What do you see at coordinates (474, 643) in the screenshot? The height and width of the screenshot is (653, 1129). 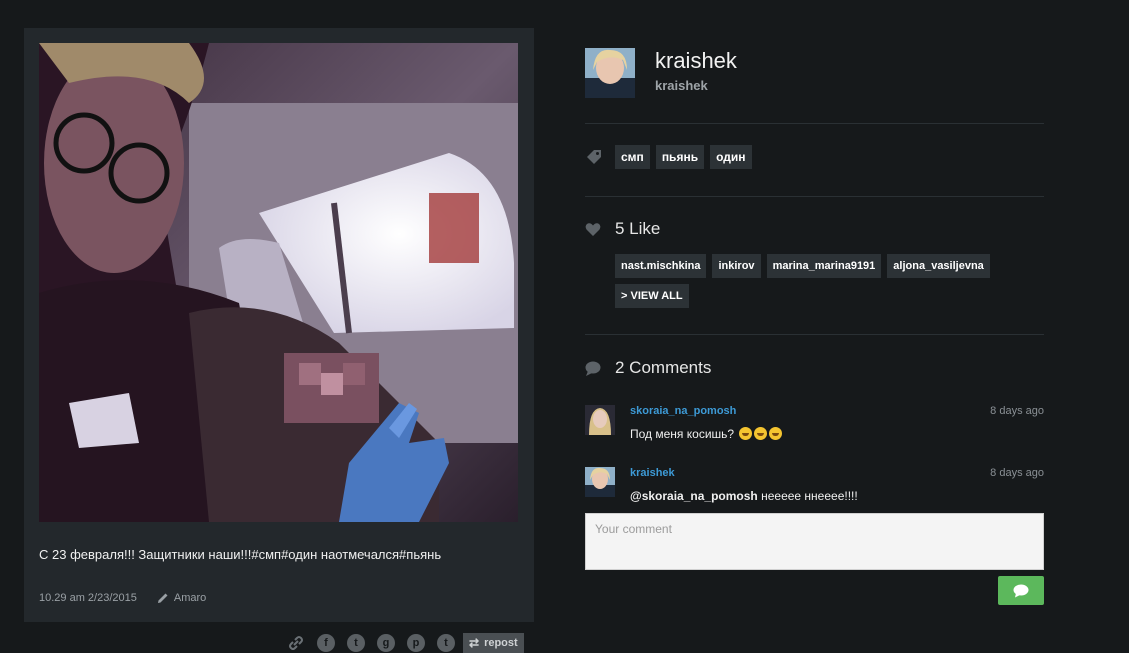 I see `repost-icon: ⇄` at bounding box center [474, 643].